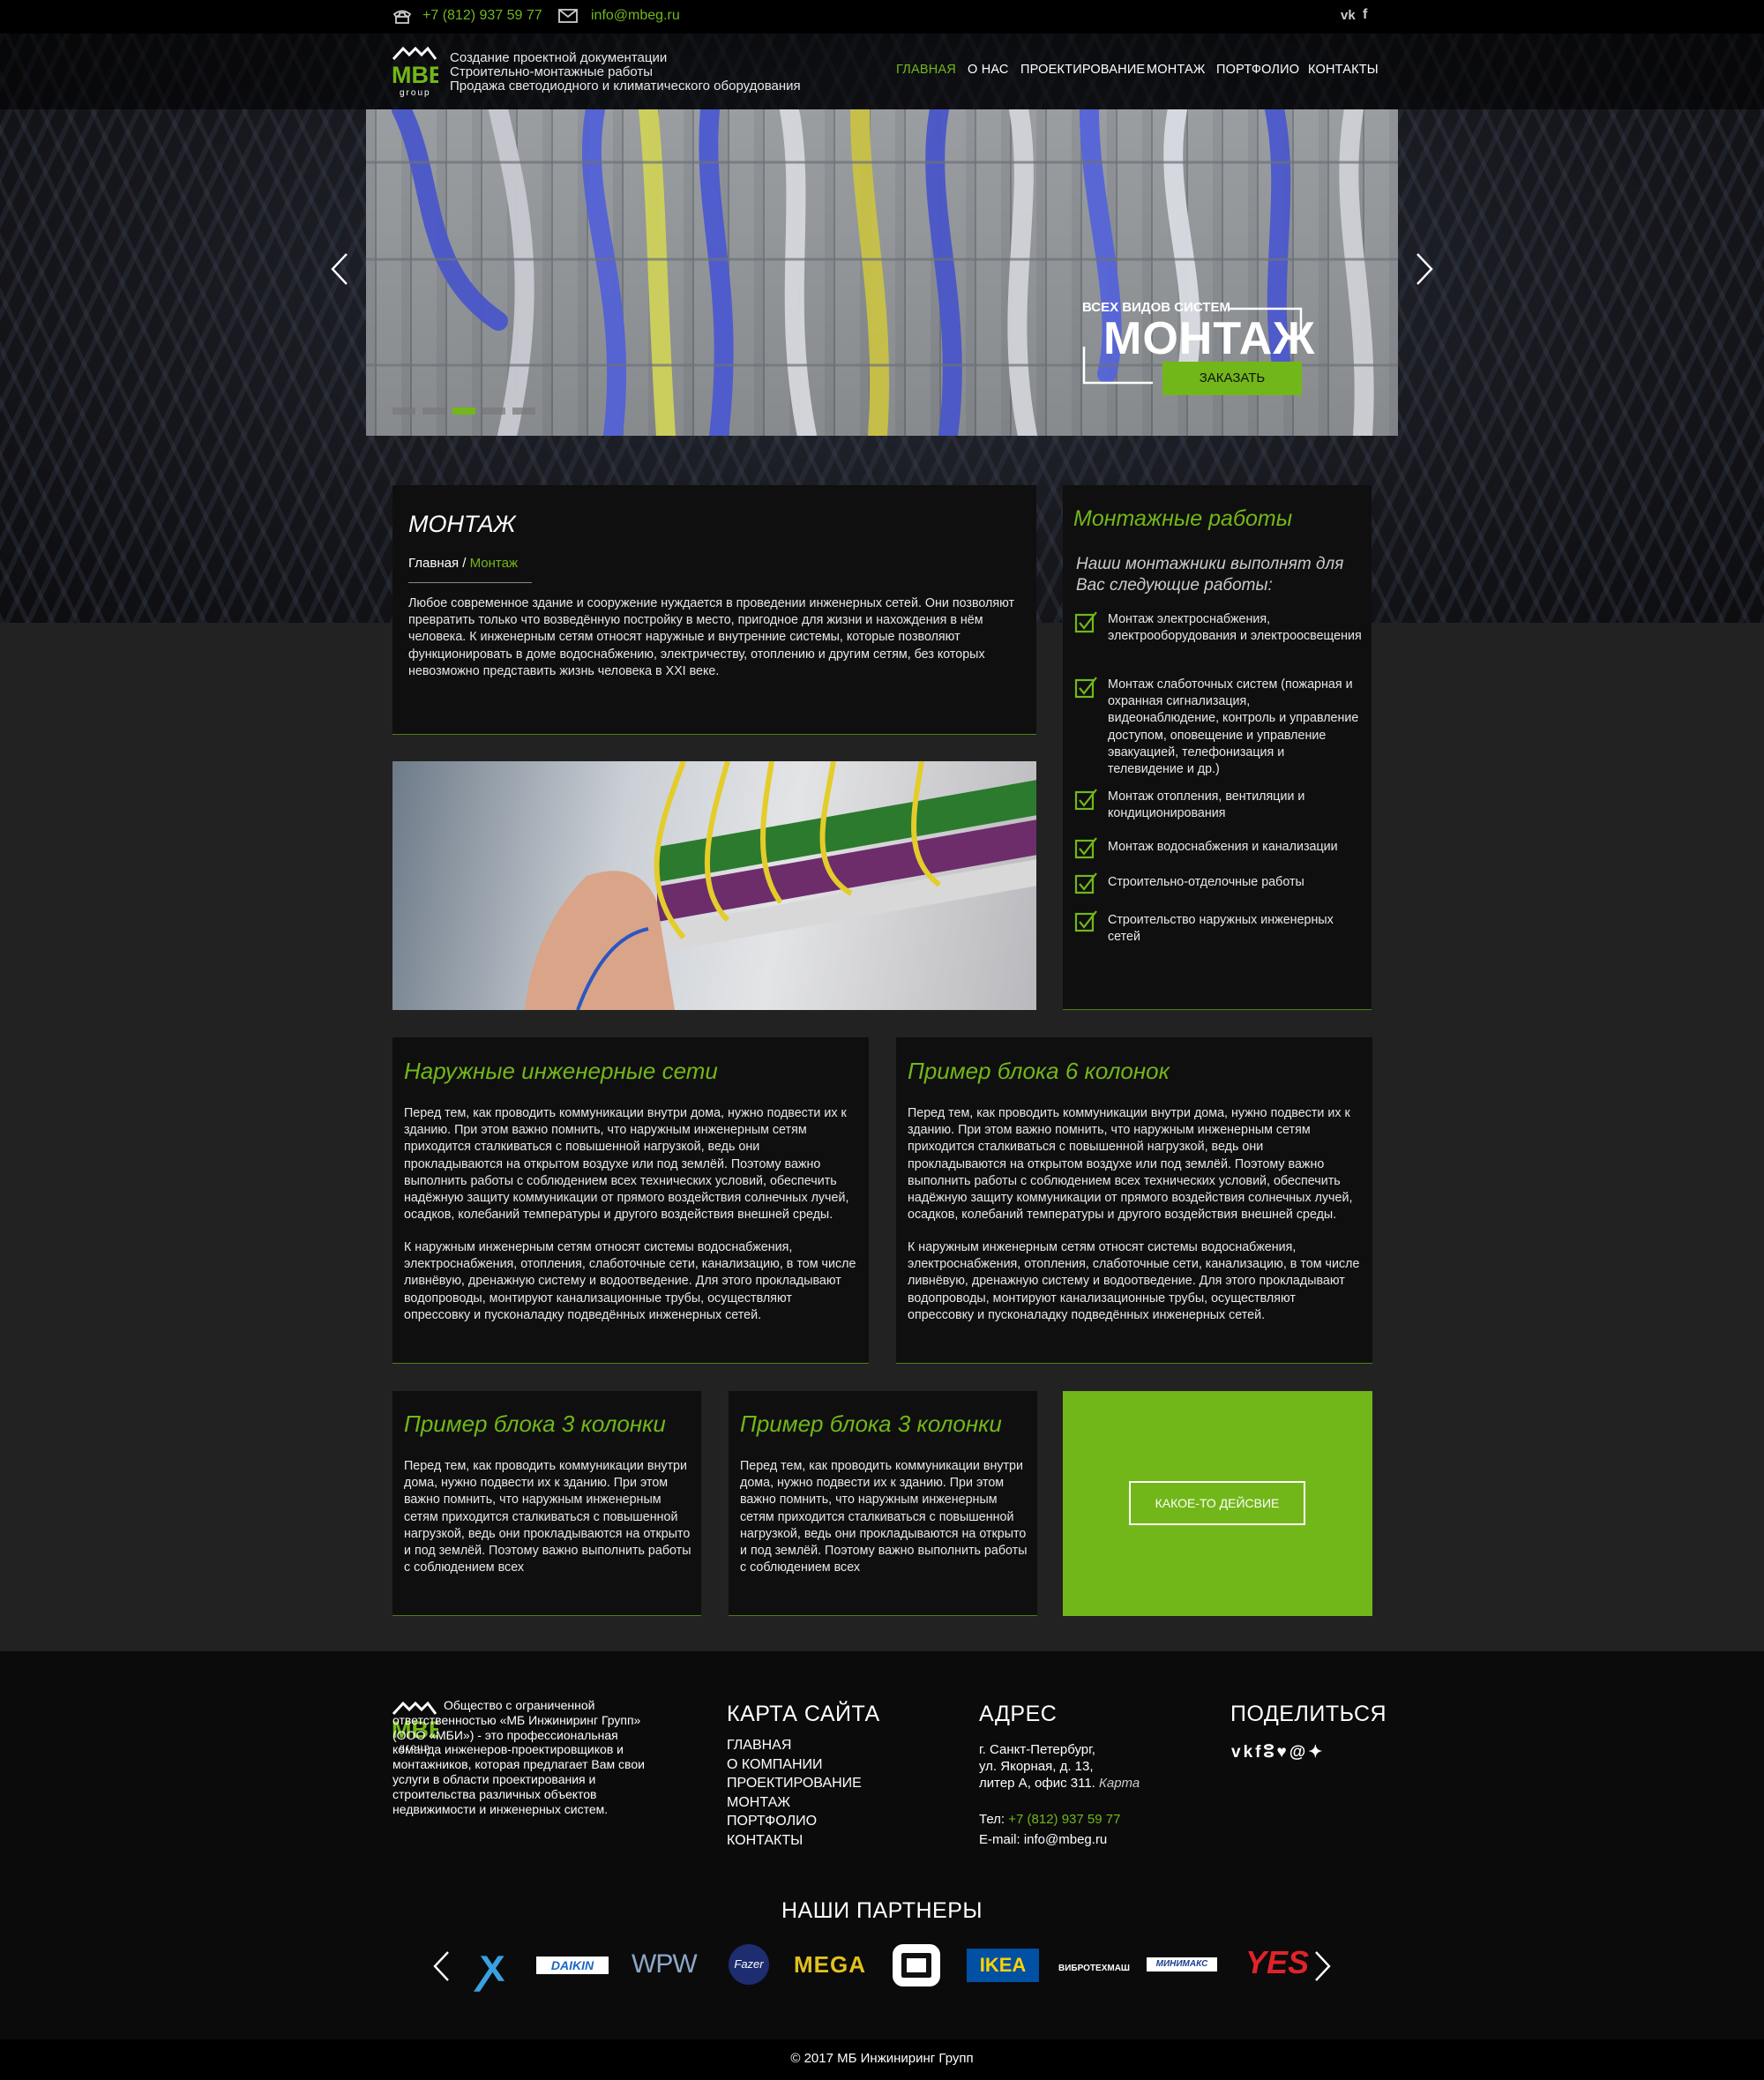  I want to click on partners-prev-icon, so click(441, 1966).